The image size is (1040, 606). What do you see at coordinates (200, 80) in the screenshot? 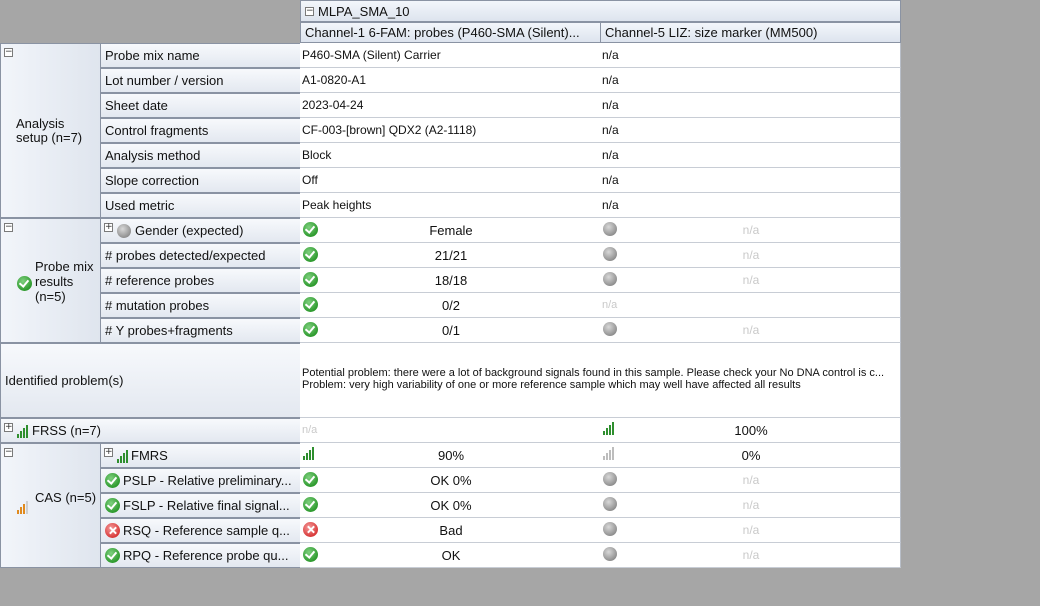
I see `row-label: Lot number / version` at bounding box center [200, 80].